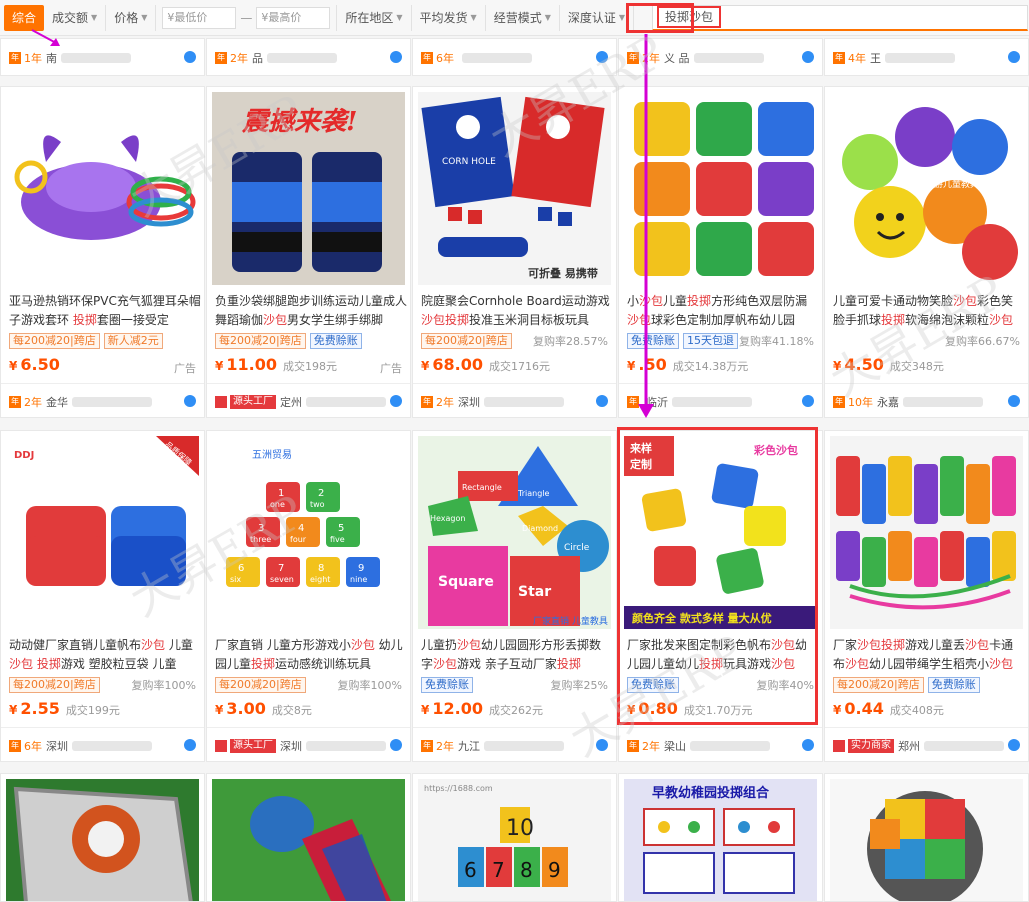 The width and height of the screenshot is (1029, 902). What do you see at coordinates (54, 685) in the screenshot?
I see `promo-tag: 每200减20|跨店` at bounding box center [54, 685].